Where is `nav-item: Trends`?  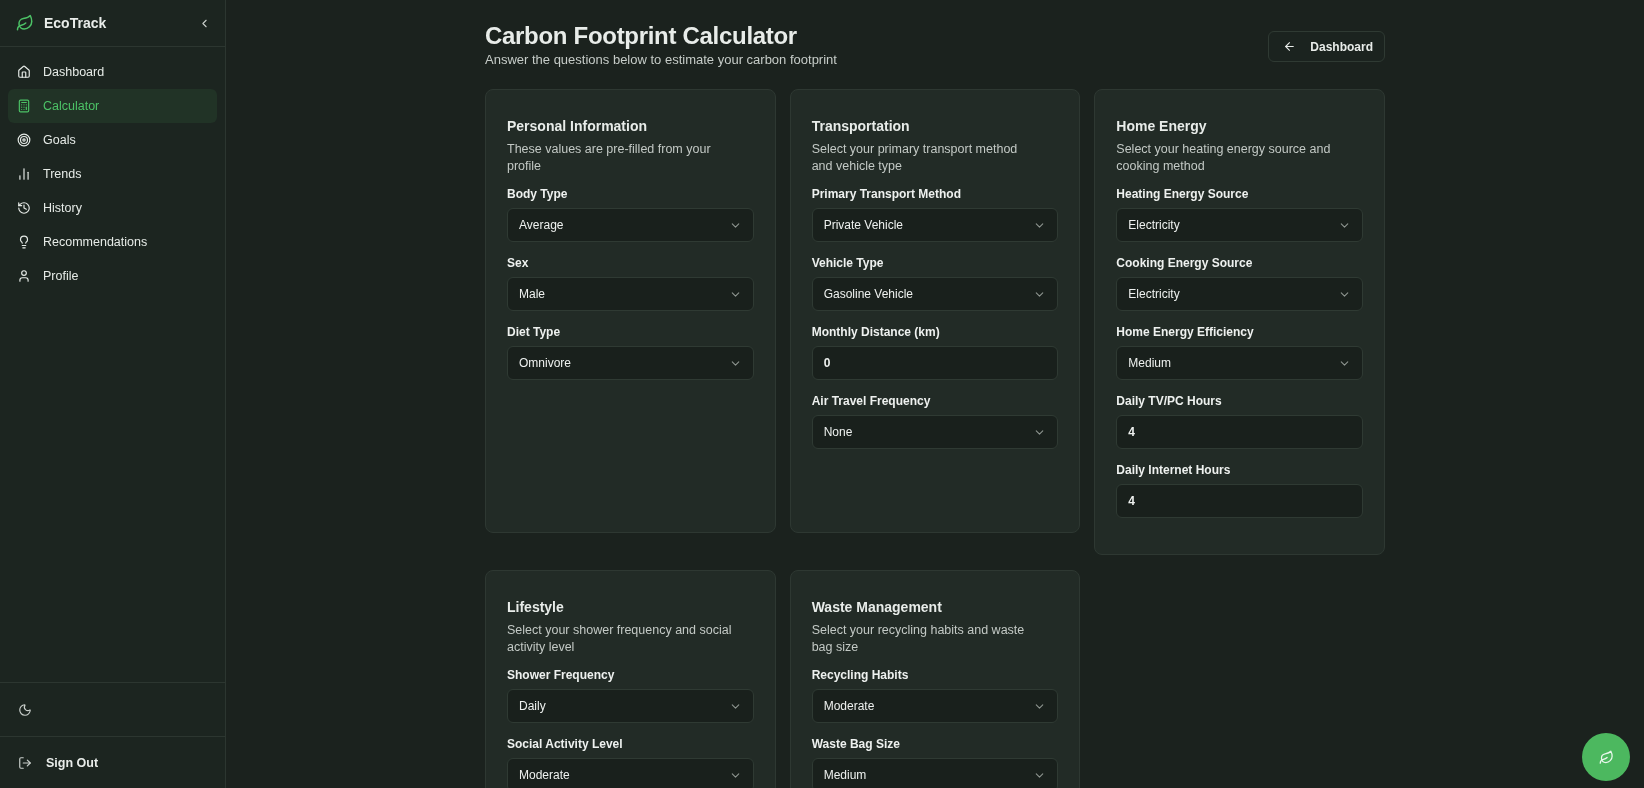 nav-item: Trends is located at coordinates (112, 174).